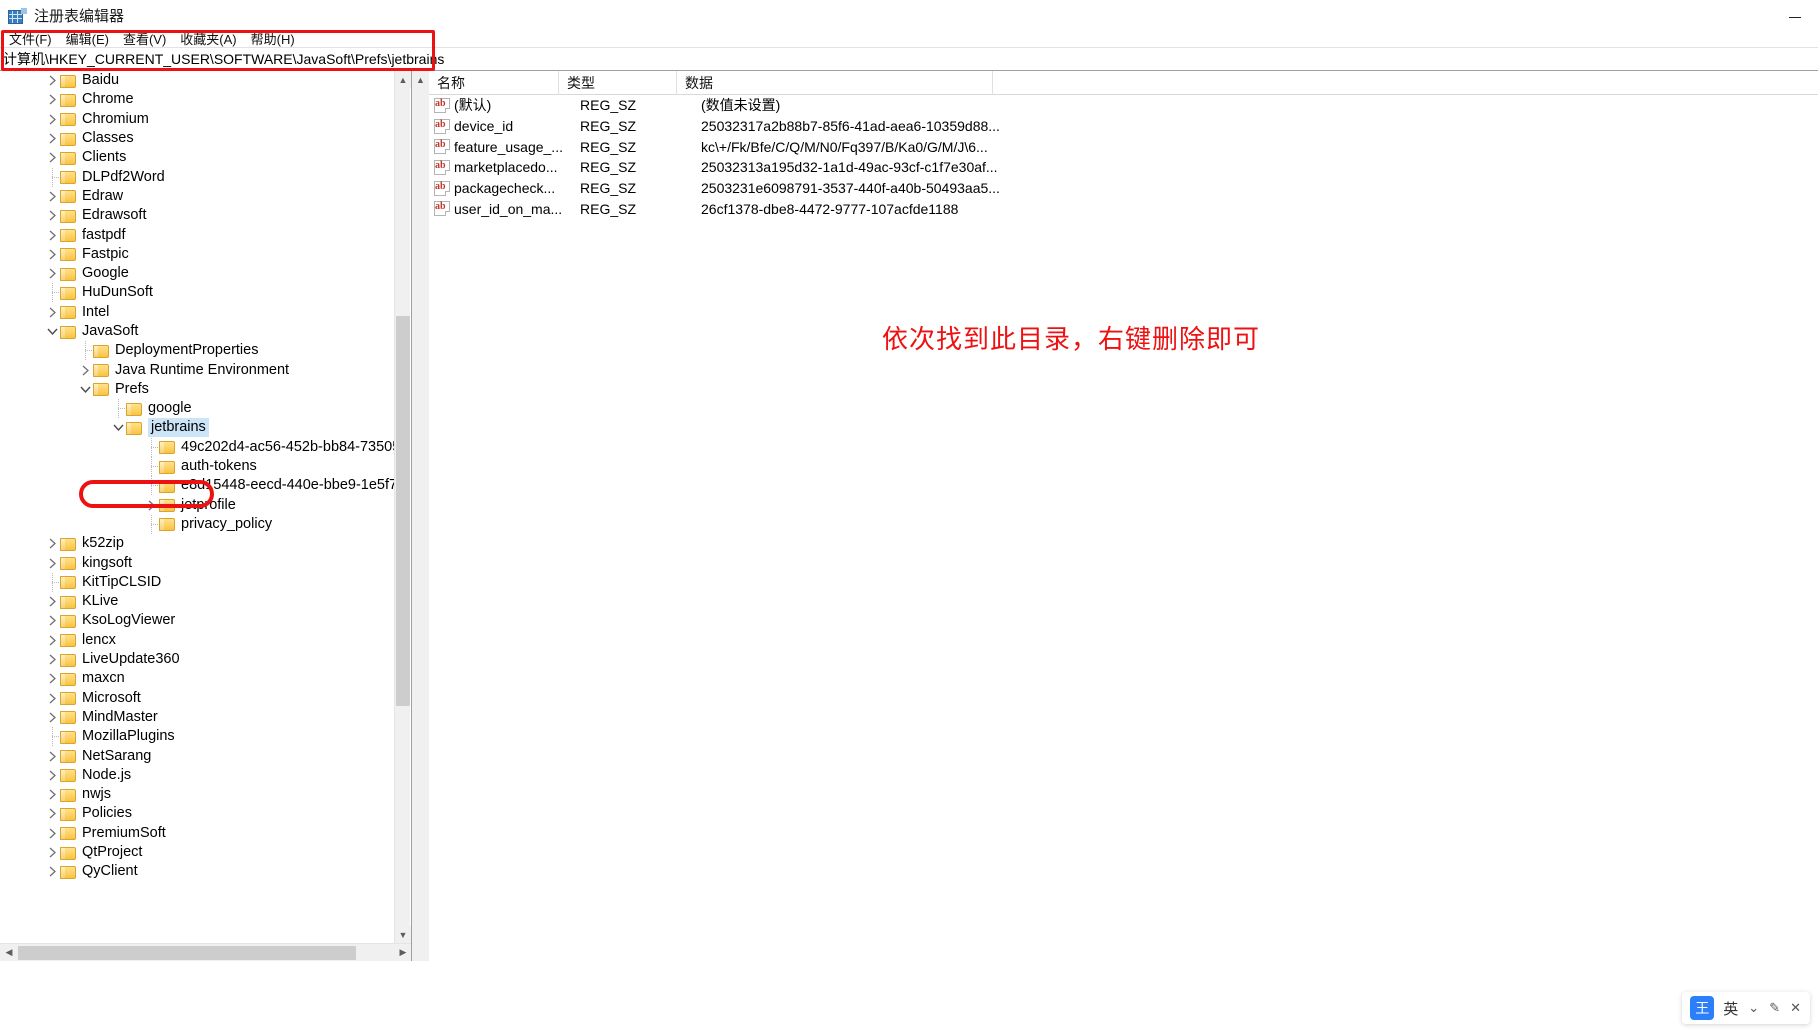 The height and width of the screenshot is (1032, 1818). I want to click on tree-item-dlpdf2word: DLPdf2Word, so click(197, 177).